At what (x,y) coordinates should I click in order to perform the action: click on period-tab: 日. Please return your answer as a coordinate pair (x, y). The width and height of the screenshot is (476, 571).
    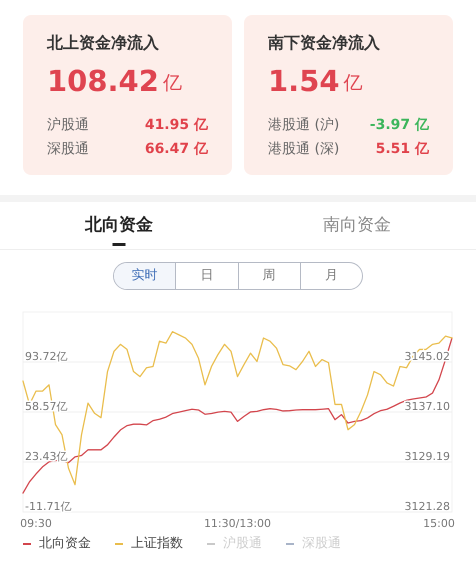
    Looking at the image, I should click on (206, 276).